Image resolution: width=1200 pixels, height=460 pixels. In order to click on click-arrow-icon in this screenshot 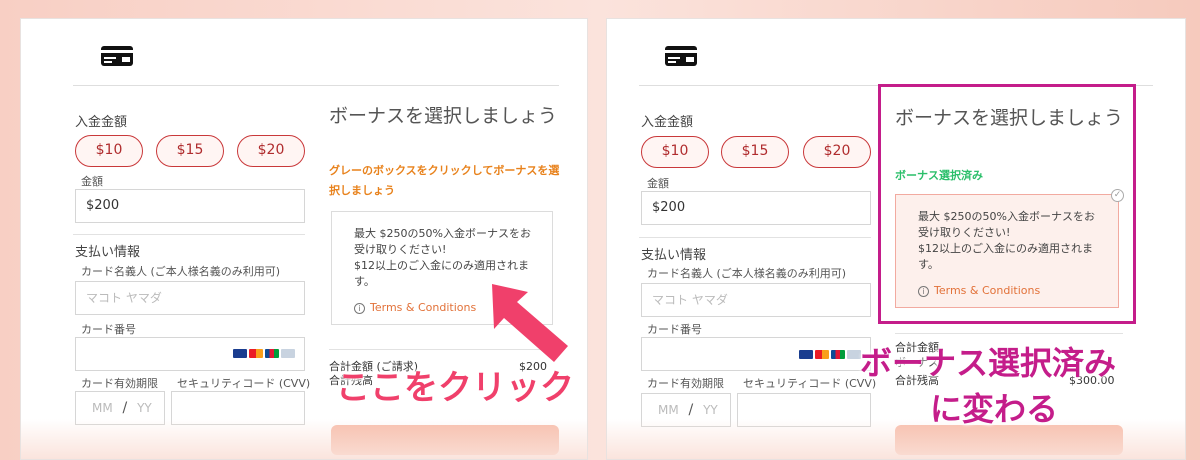, I will do `click(530, 323)`.